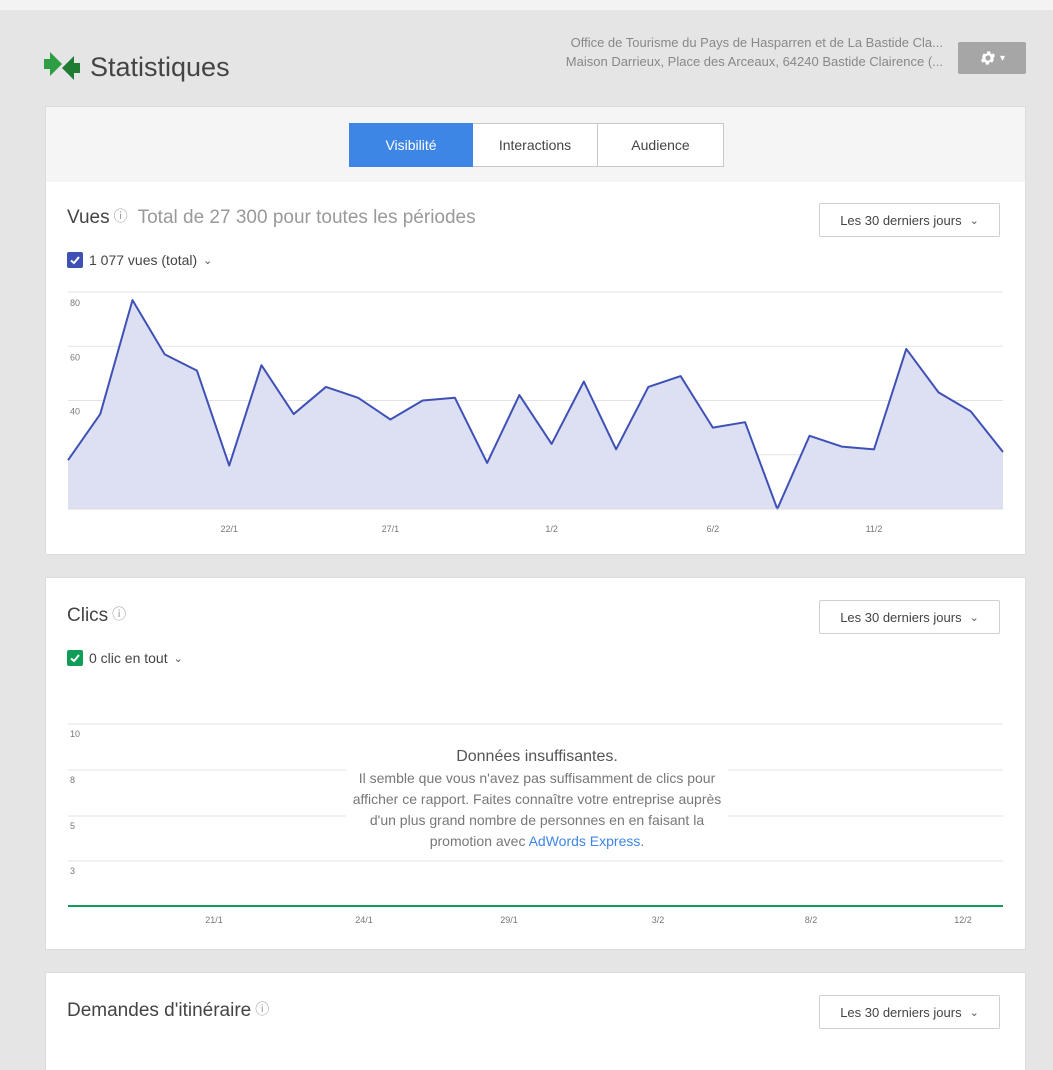 This screenshot has height=1070, width=1053. I want to click on views-period-label: Les 30 derniers jours, so click(901, 220).